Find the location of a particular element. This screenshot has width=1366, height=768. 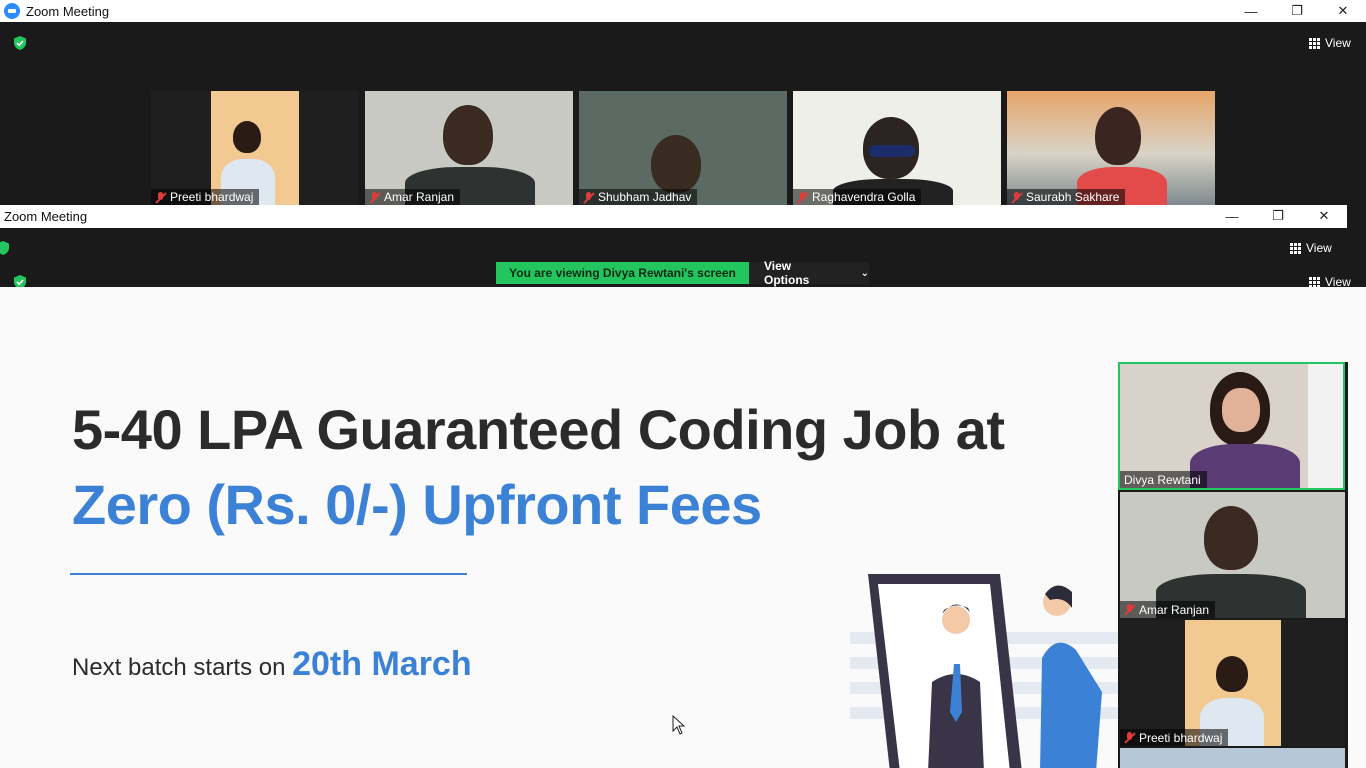

slide-headline-line2: Zero (Rs. 0/-) Upfront Fees is located at coordinates (417, 504).